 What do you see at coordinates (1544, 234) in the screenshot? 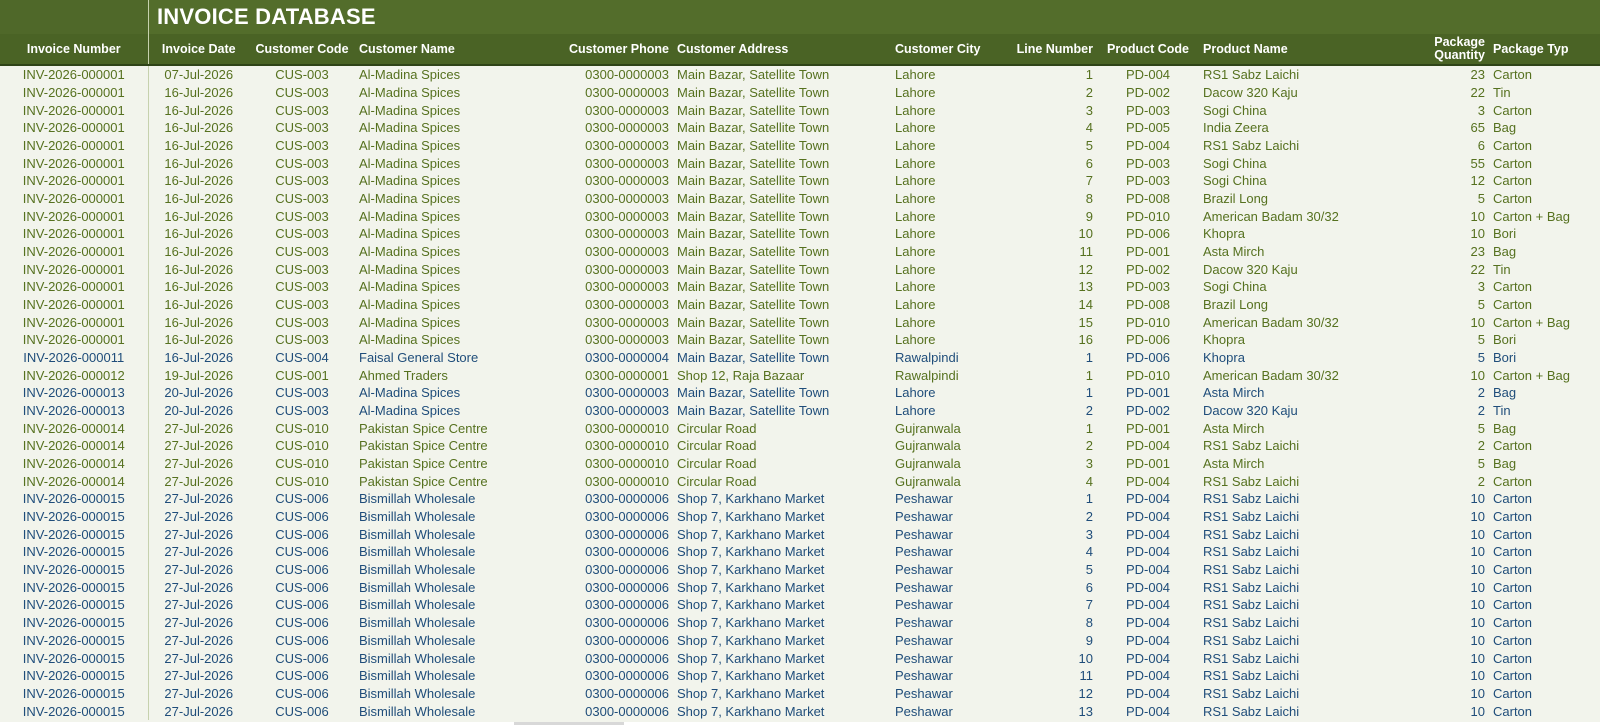
I see `cell-package-type: Bori` at bounding box center [1544, 234].